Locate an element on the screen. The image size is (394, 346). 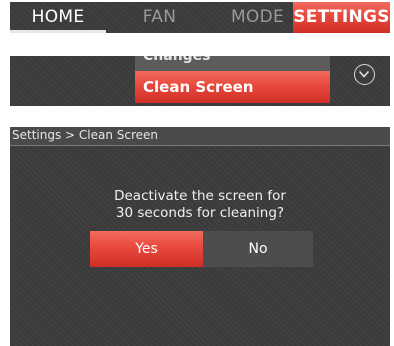
confirmation-message-line2: 30 seconds for cleaning? is located at coordinates (200, 213).